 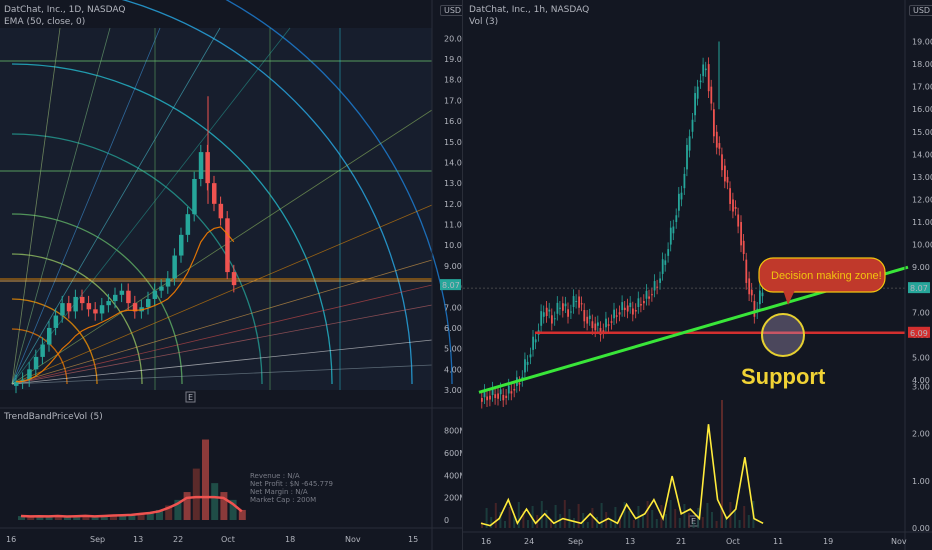 I want to click on decision-zone-circle, so click(x=783, y=335).